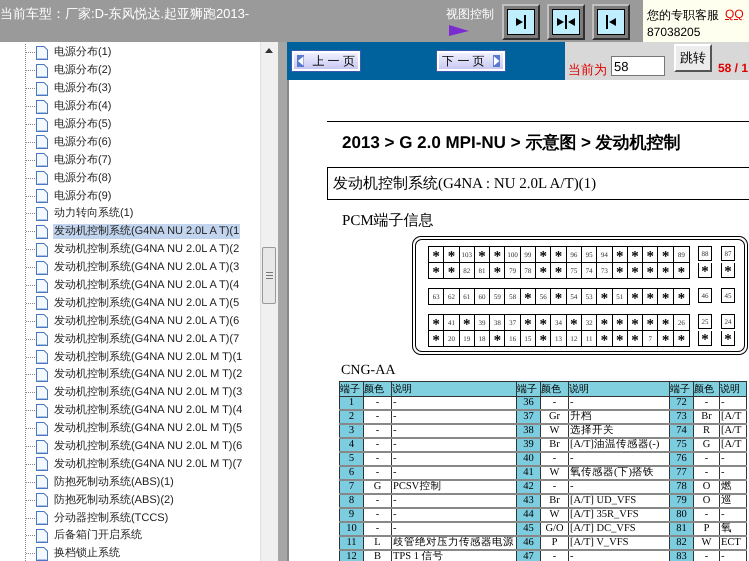 The image size is (749, 561). Describe the element at coordinates (87, 553) in the screenshot. I see `tree-item: 换档锁止系统` at that location.